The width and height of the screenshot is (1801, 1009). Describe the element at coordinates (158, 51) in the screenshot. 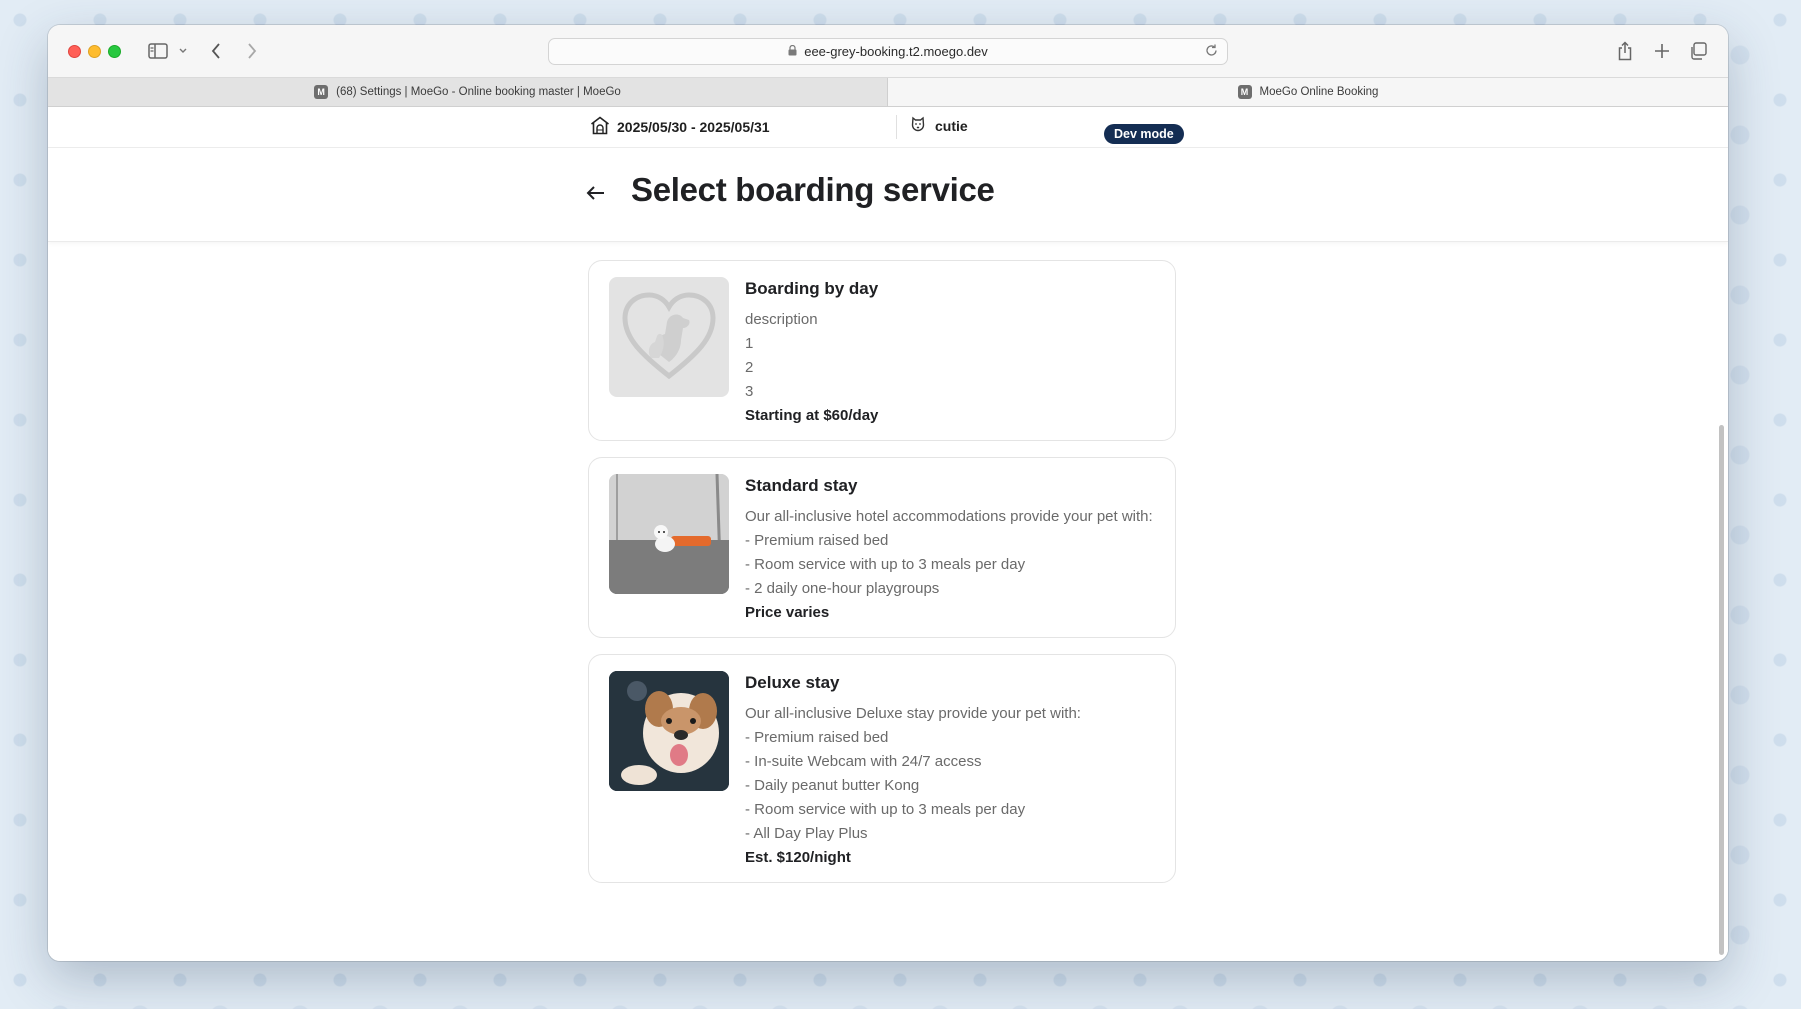

I see `sidebar-toggle-icon` at that location.